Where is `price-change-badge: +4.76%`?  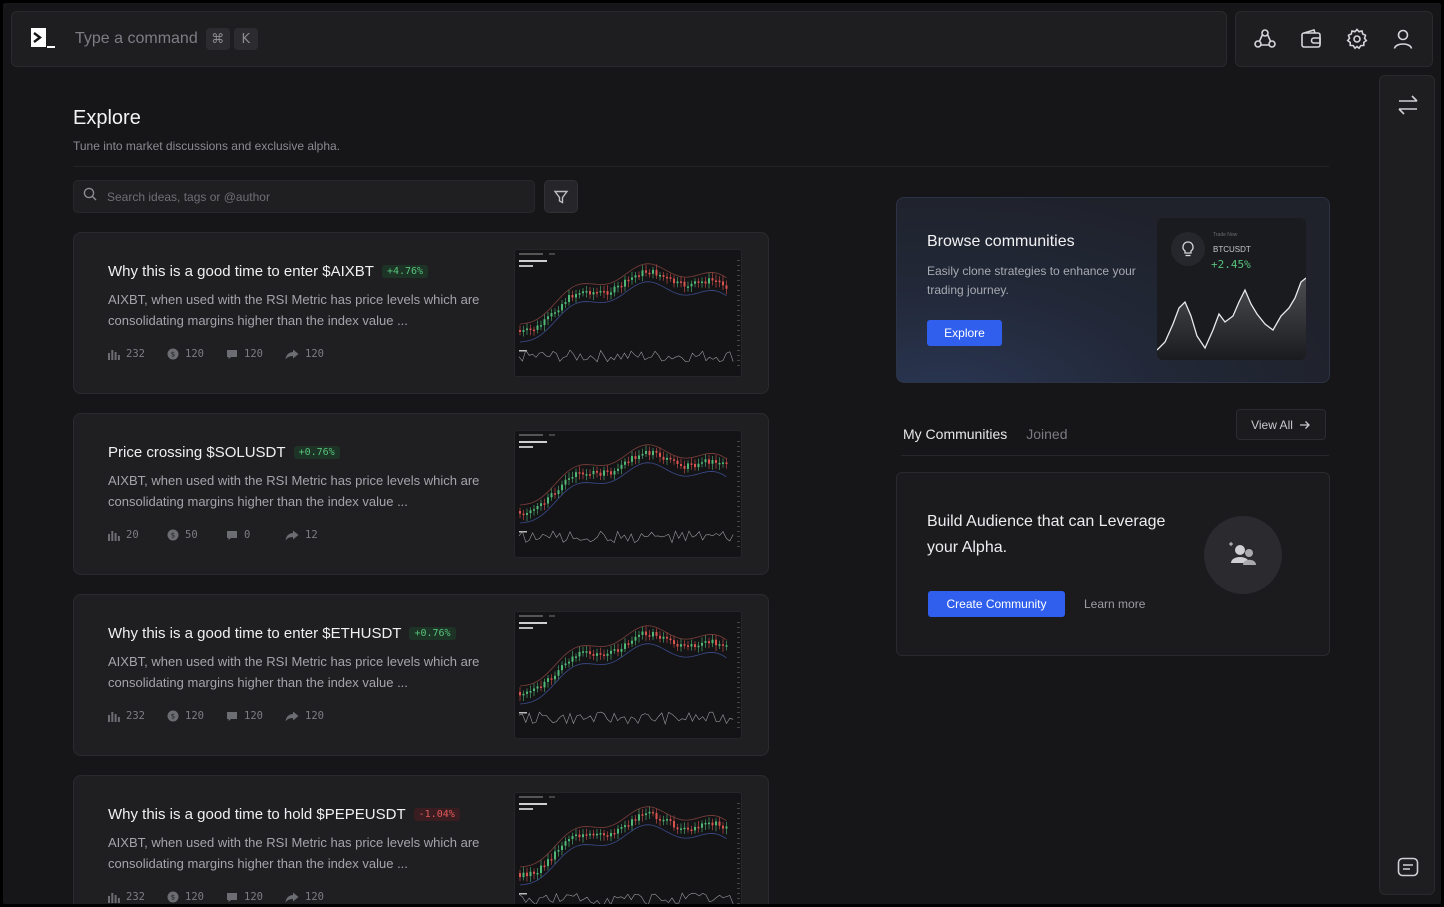 price-change-badge: +4.76% is located at coordinates (405, 271).